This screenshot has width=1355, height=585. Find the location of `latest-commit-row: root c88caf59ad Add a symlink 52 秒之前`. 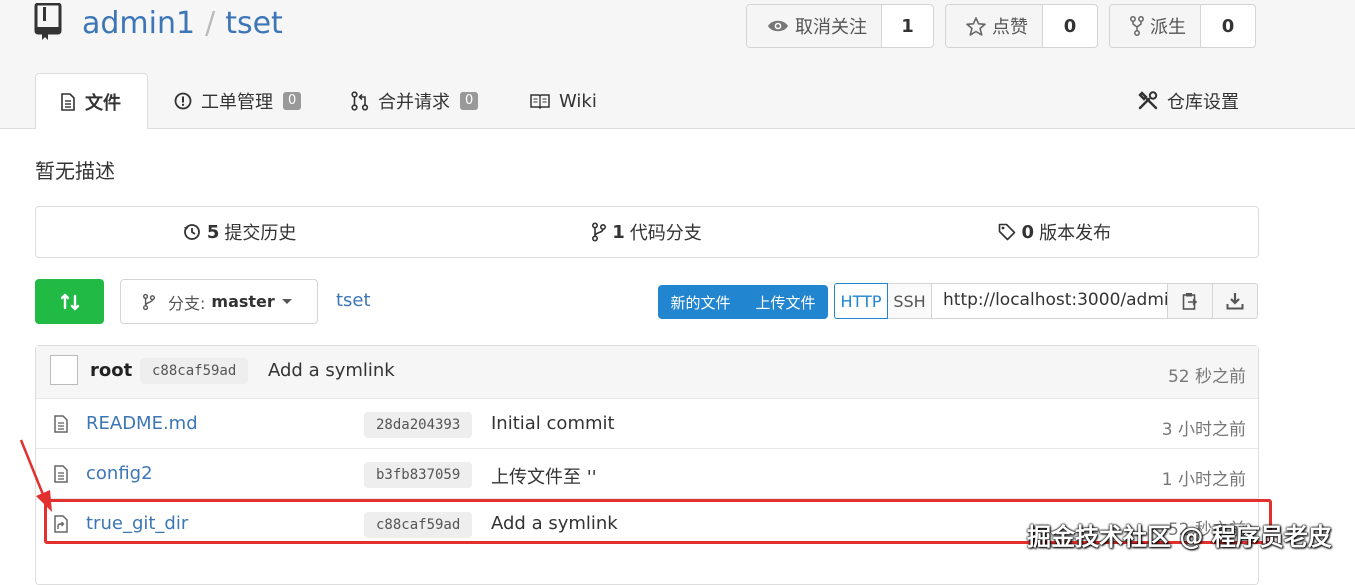

latest-commit-row: root c88caf59ad Add a symlink 52 秒之前 is located at coordinates (647, 372).